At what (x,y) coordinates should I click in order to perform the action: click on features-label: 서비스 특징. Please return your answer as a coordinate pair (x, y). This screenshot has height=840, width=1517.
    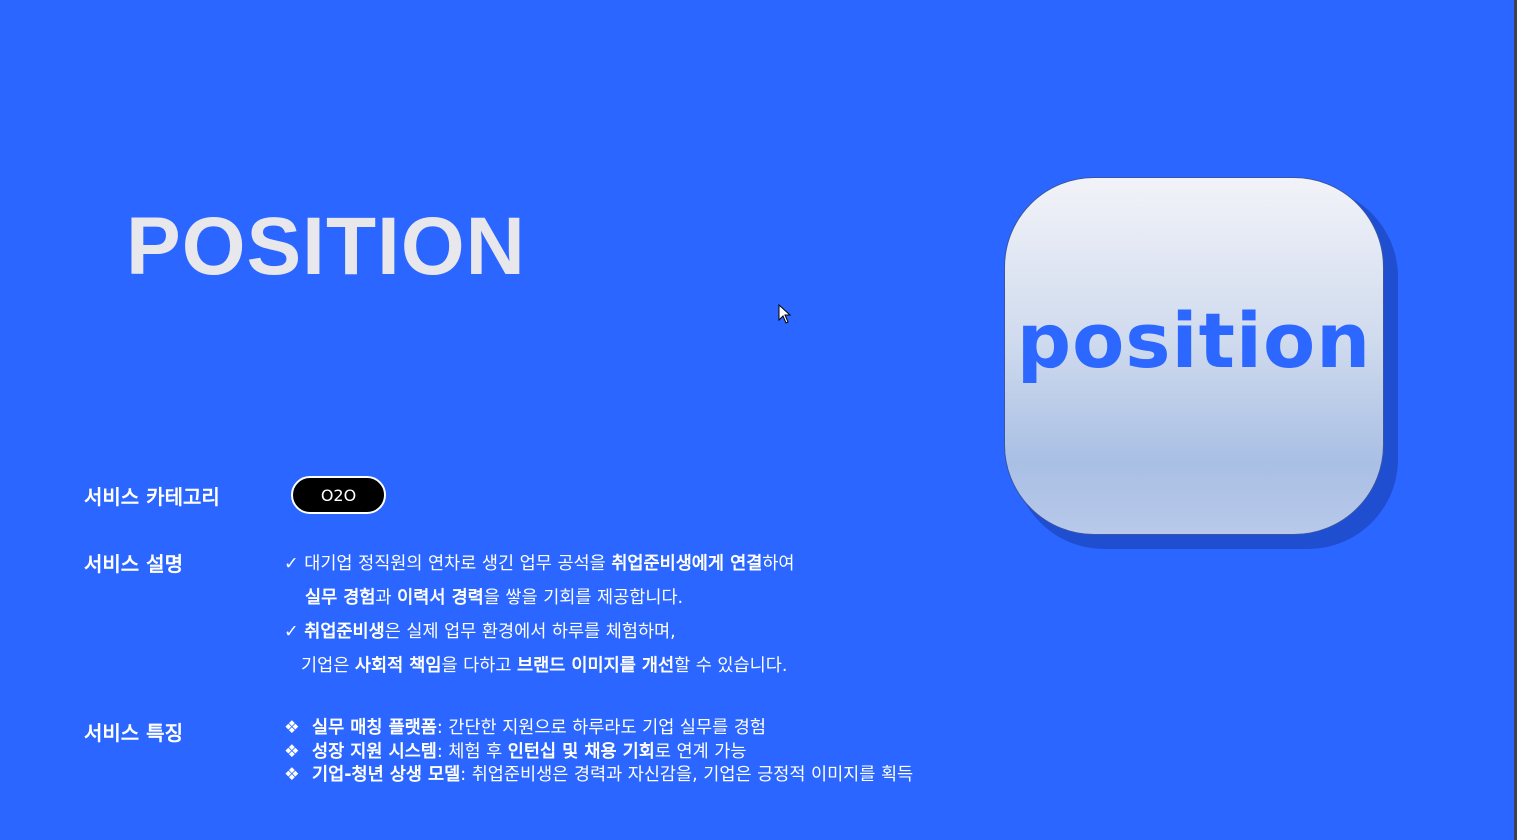
    Looking at the image, I should click on (133, 733).